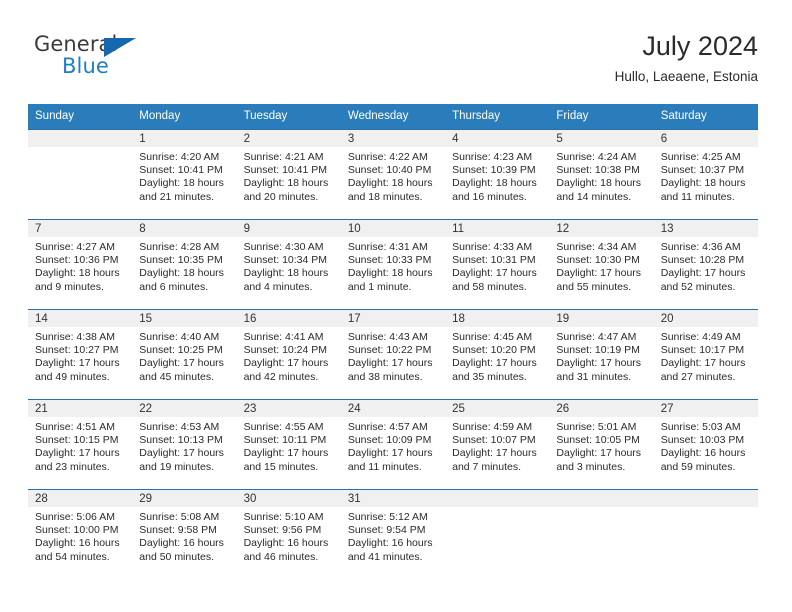  I want to click on daylight-text-line2: and 38 minutes., so click(385, 376).